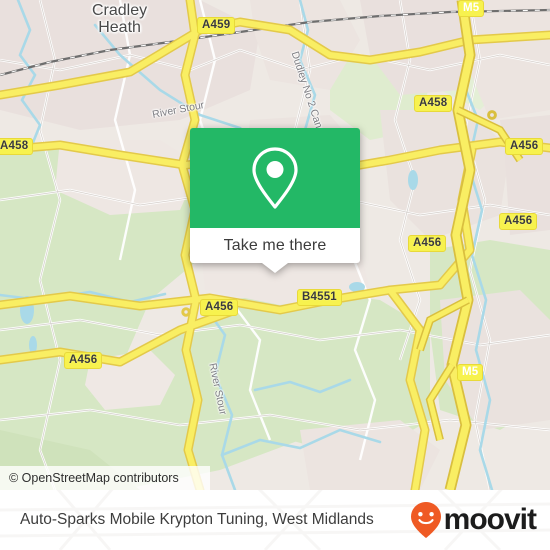  What do you see at coordinates (425, 520) in the screenshot?
I see `moovit-smiley-pin-icon` at bounding box center [425, 520].